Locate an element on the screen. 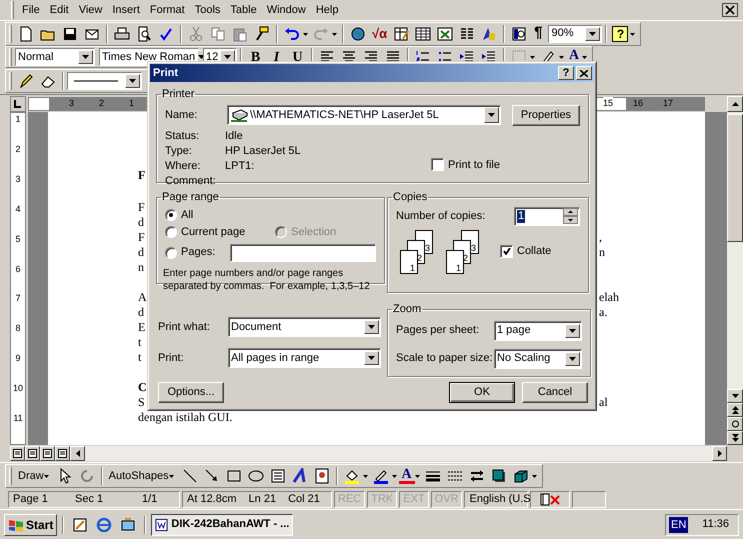 The height and width of the screenshot is (539, 743). copies-spinner: 1 is located at coordinates (547, 216).